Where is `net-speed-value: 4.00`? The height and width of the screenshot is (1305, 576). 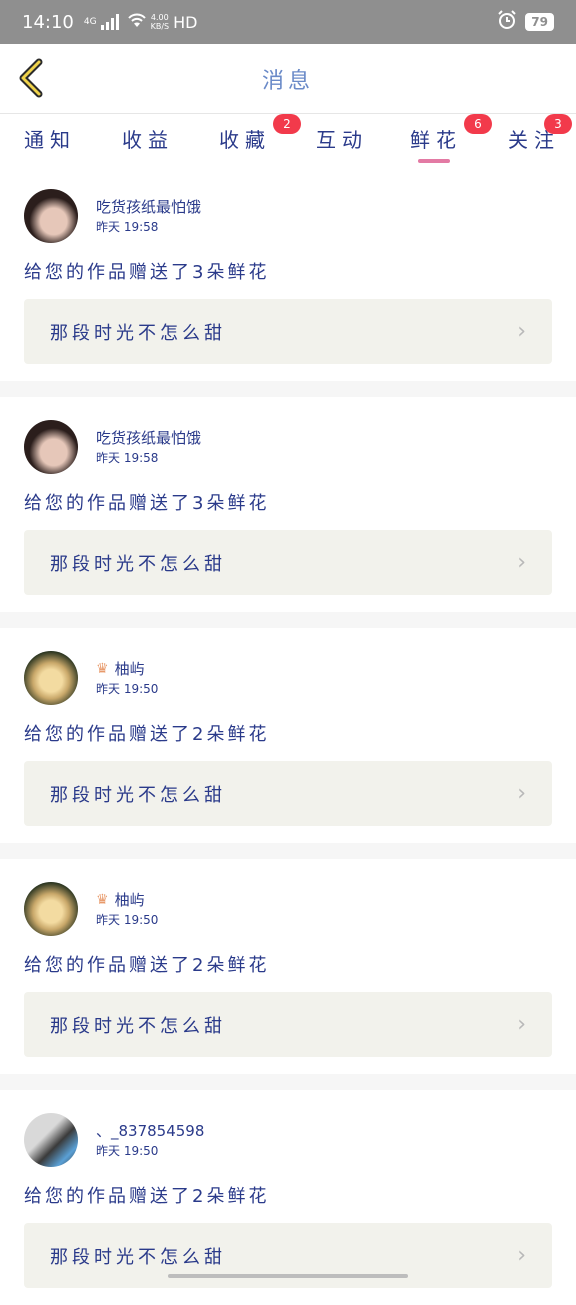
net-speed-value: 4.00 is located at coordinates (159, 17).